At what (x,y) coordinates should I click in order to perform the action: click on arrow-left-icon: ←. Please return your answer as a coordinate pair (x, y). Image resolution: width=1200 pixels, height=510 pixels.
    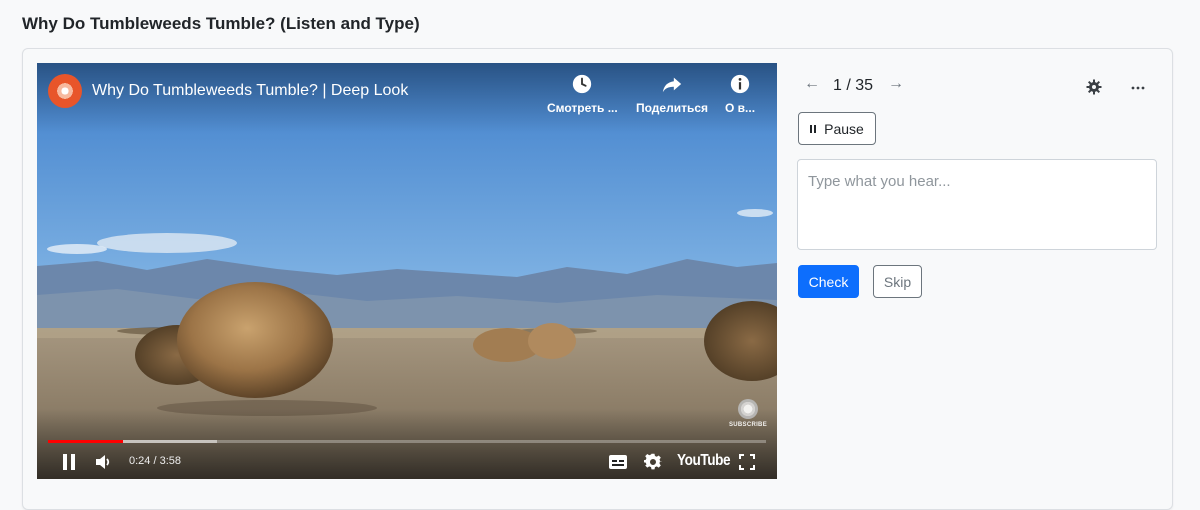
    Looking at the image, I should click on (812, 83).